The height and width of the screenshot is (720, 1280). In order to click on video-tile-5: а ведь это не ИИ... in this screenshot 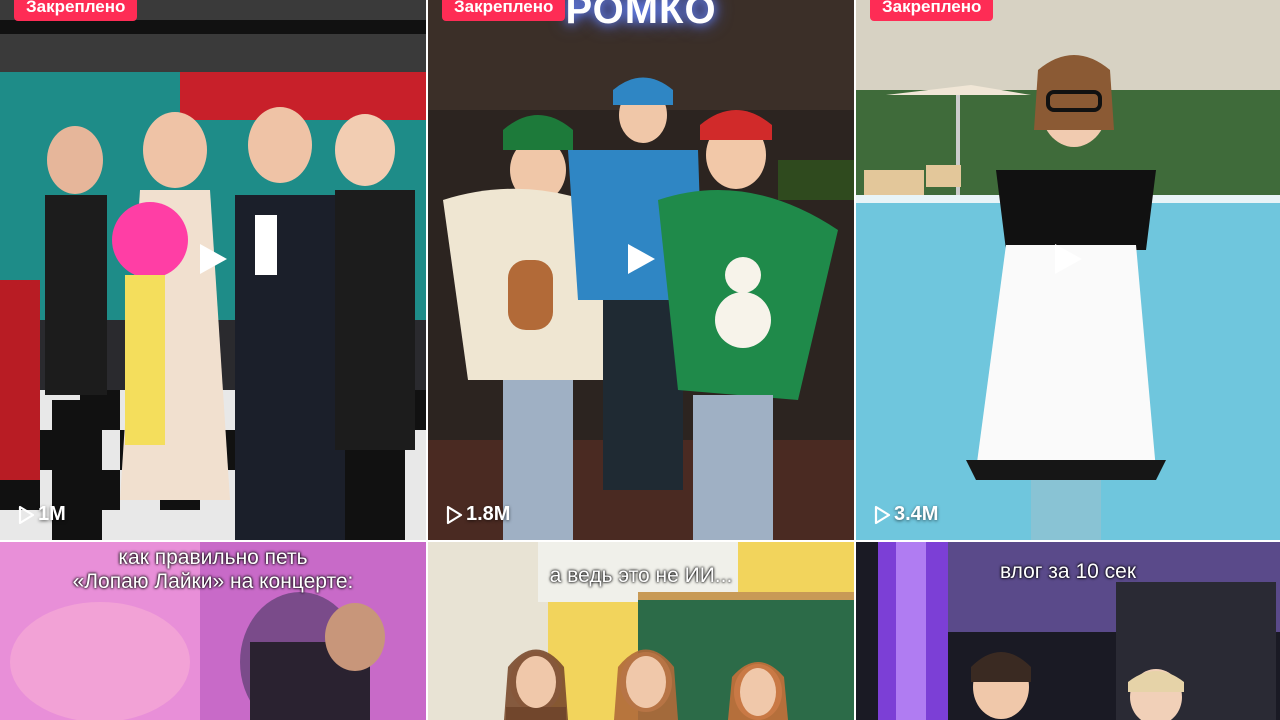, I will do `click(641, 631)`.